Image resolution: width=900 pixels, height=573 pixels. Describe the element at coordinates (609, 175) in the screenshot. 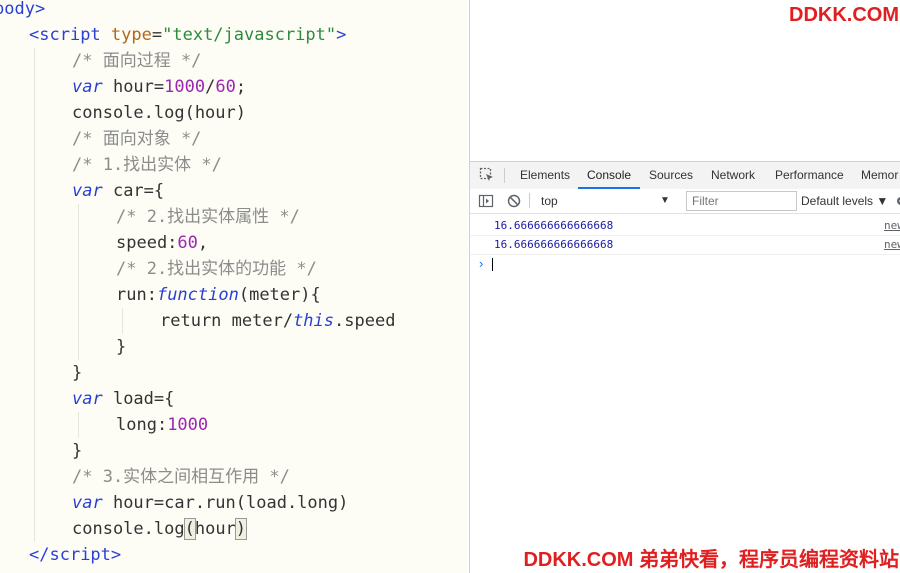

I see `tab-console: Console` at that location.